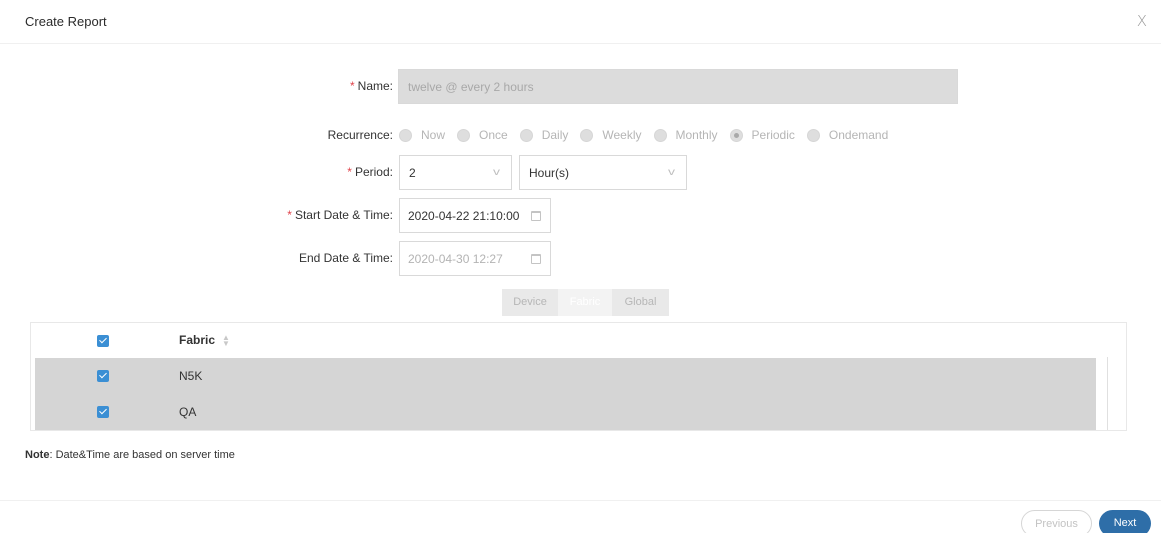  Describe the element at coordinates (103, 341) in the screenshot. I see `select-all-checkbox` at that location.